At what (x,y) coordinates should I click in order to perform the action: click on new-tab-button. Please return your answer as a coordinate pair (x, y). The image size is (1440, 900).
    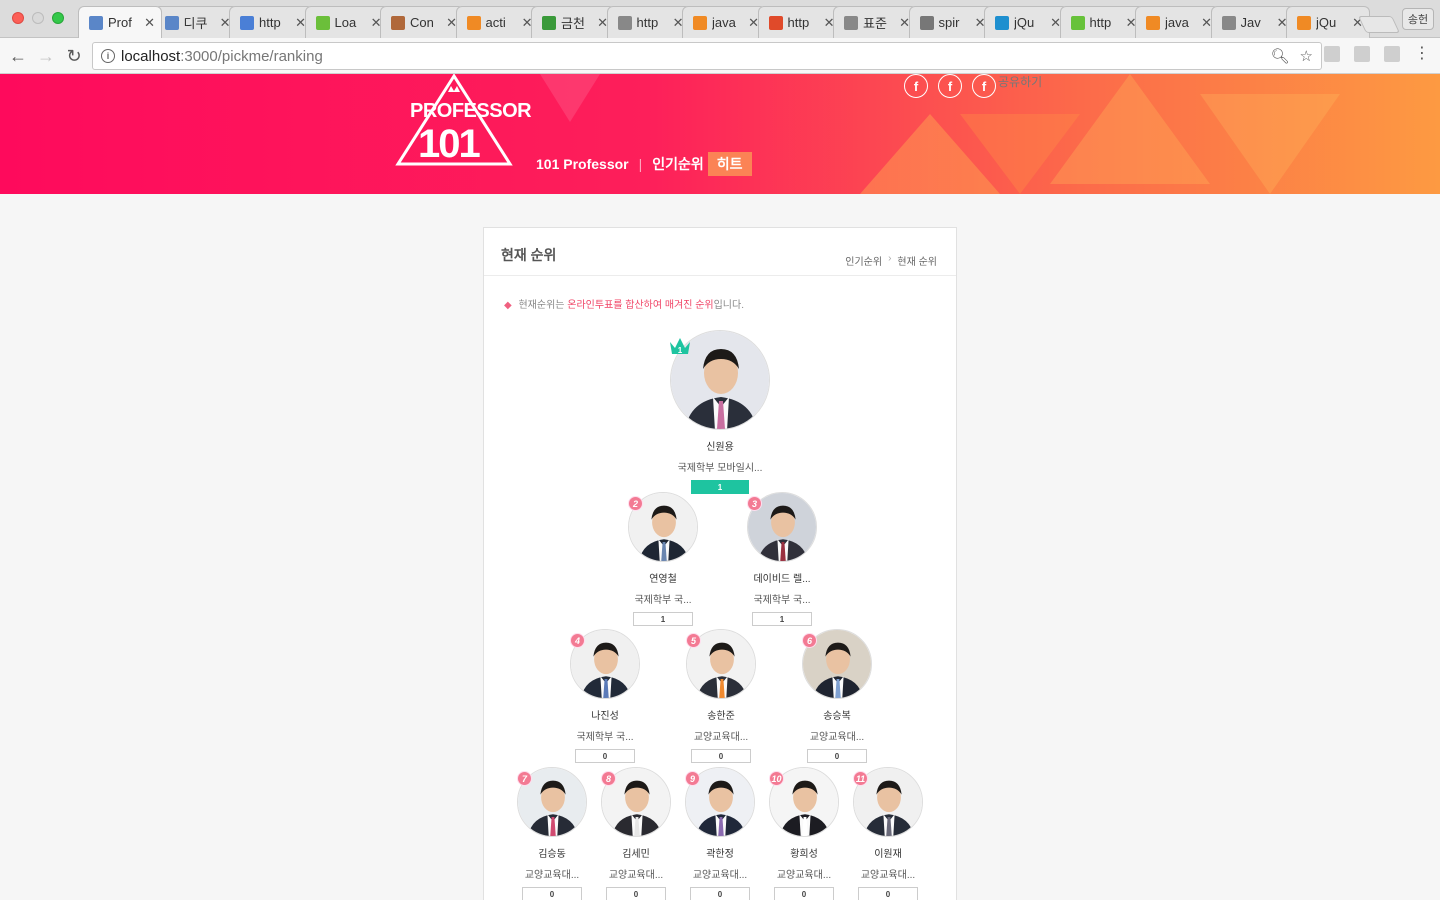
    Looking at the image, I should click on (1379, 24).